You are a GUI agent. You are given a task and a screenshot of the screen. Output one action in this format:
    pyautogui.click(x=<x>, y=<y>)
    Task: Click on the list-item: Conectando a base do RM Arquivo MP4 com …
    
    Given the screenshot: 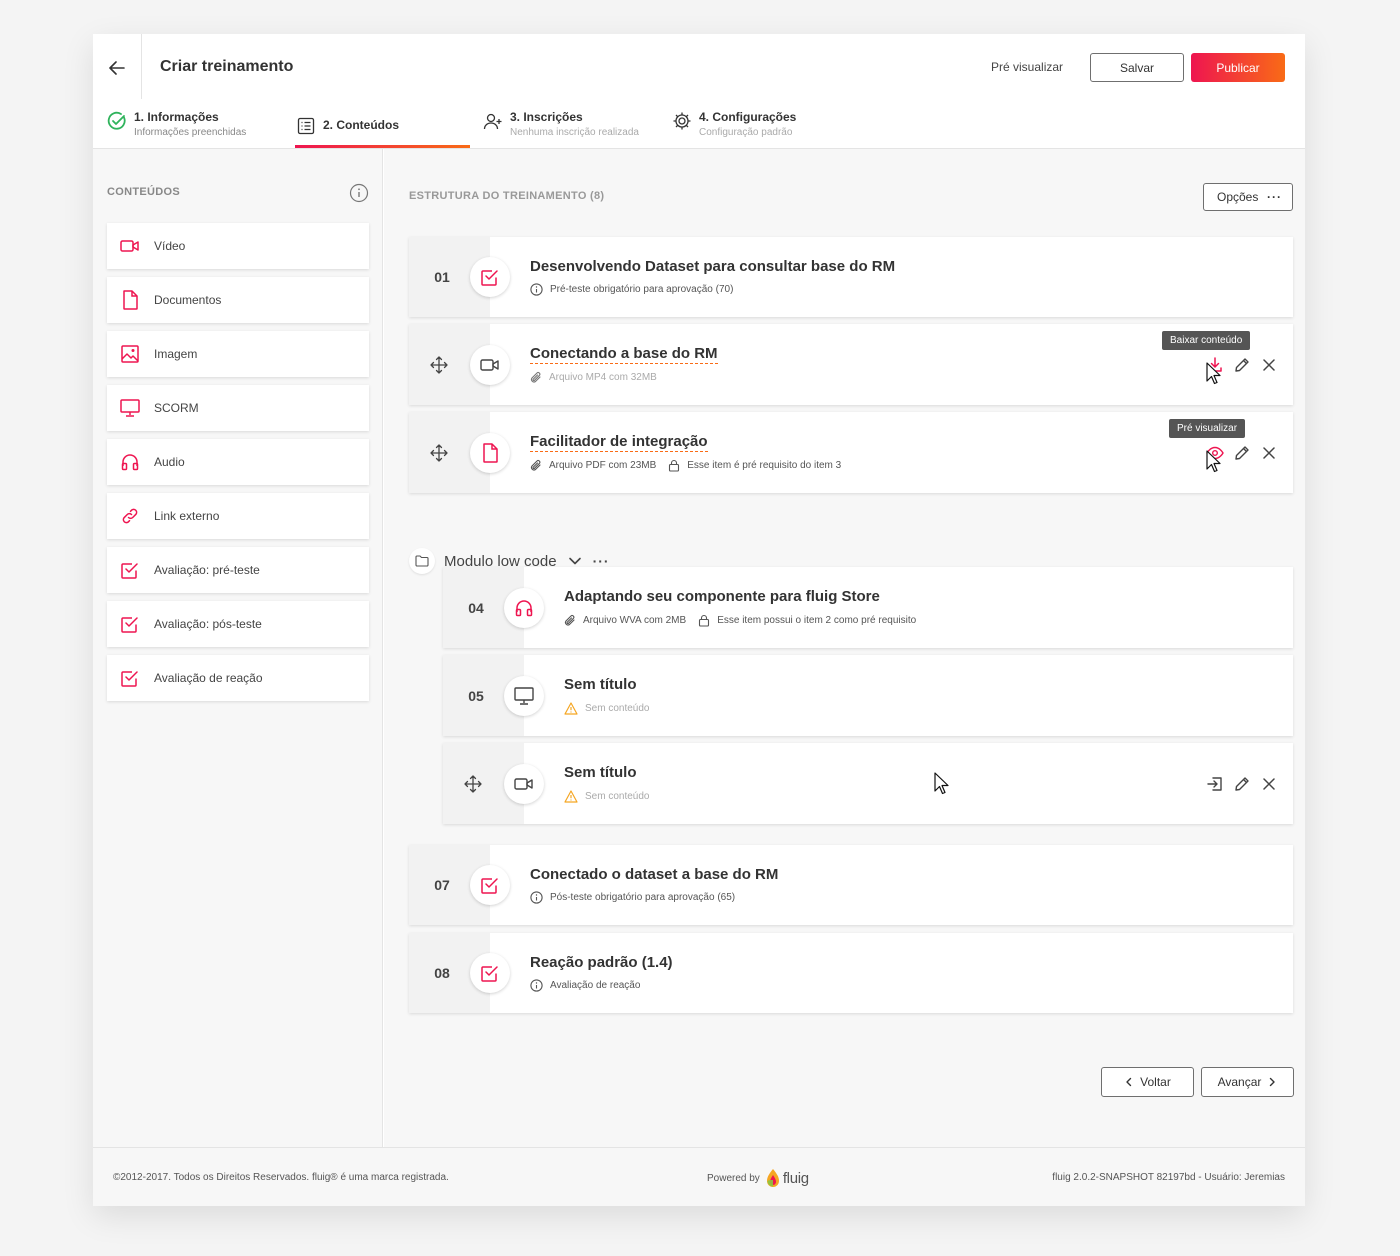 What is the action you would take?
    pyautogui.click(x=851, y=364)
    